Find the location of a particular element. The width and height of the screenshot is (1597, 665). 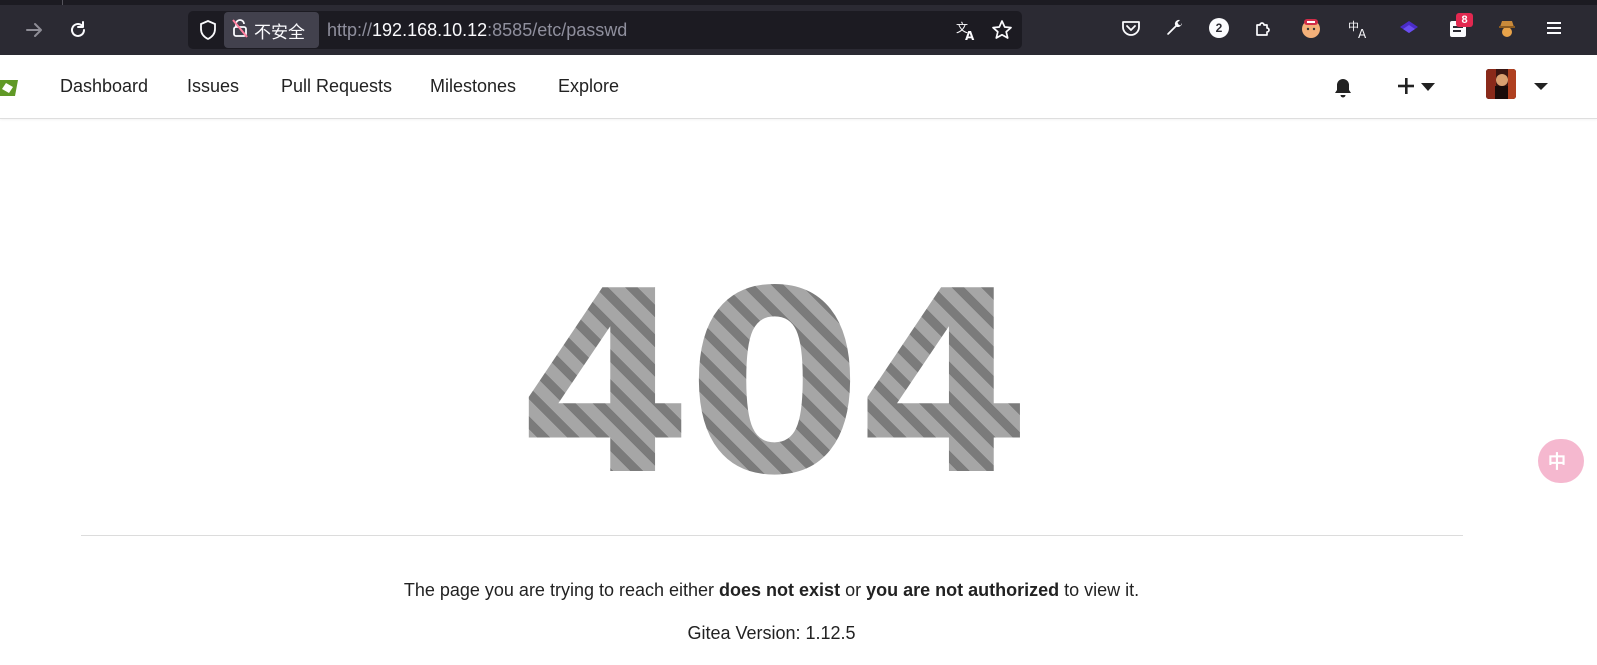

url-text: http://192.168.10.12:8585/etc/passwd is located at coordinates (477, 30).